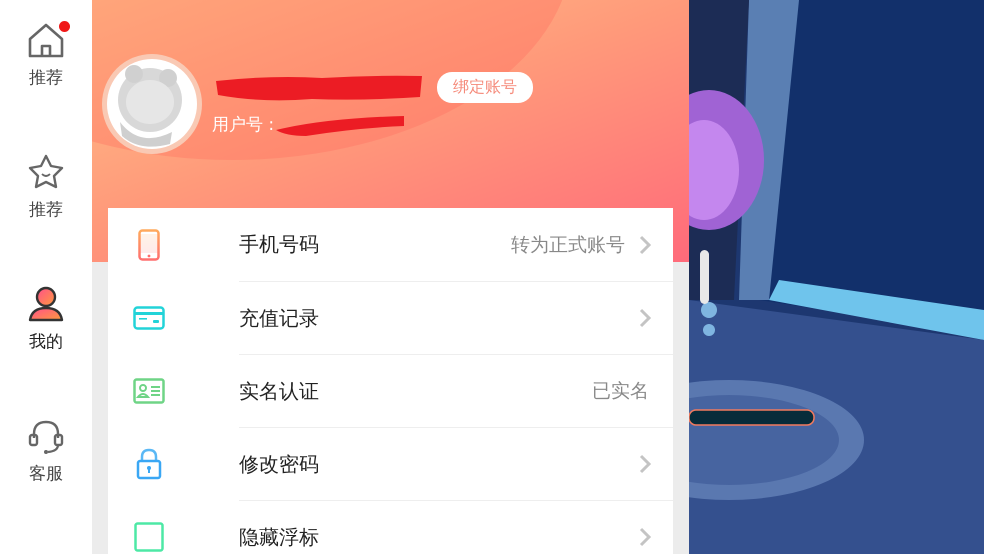 This screenshot has width=984, height=554. Describe the element at coordinates (243, 125) in the screenshot. I see `user-id-label: 用户号 :` at that location.